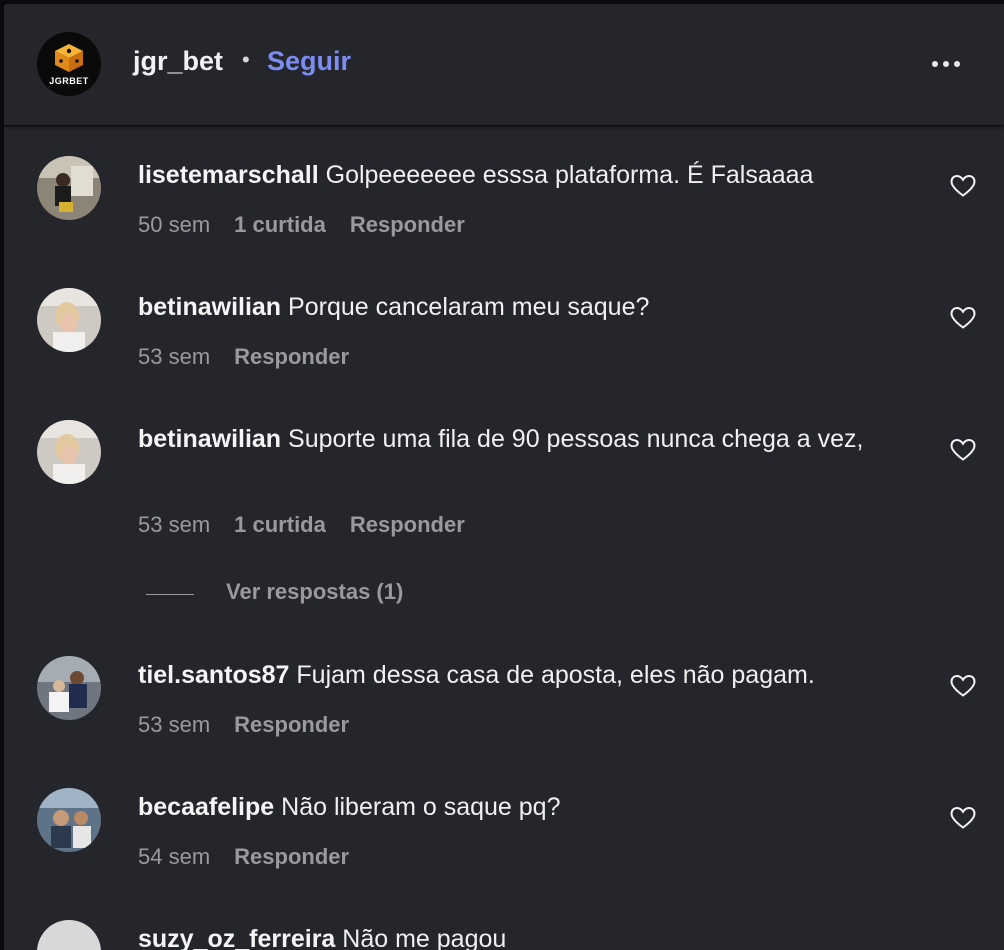 The height and width of the screenshot is (950, 1004). I want to click on logo-text: JGRBET, so click(69, 81).